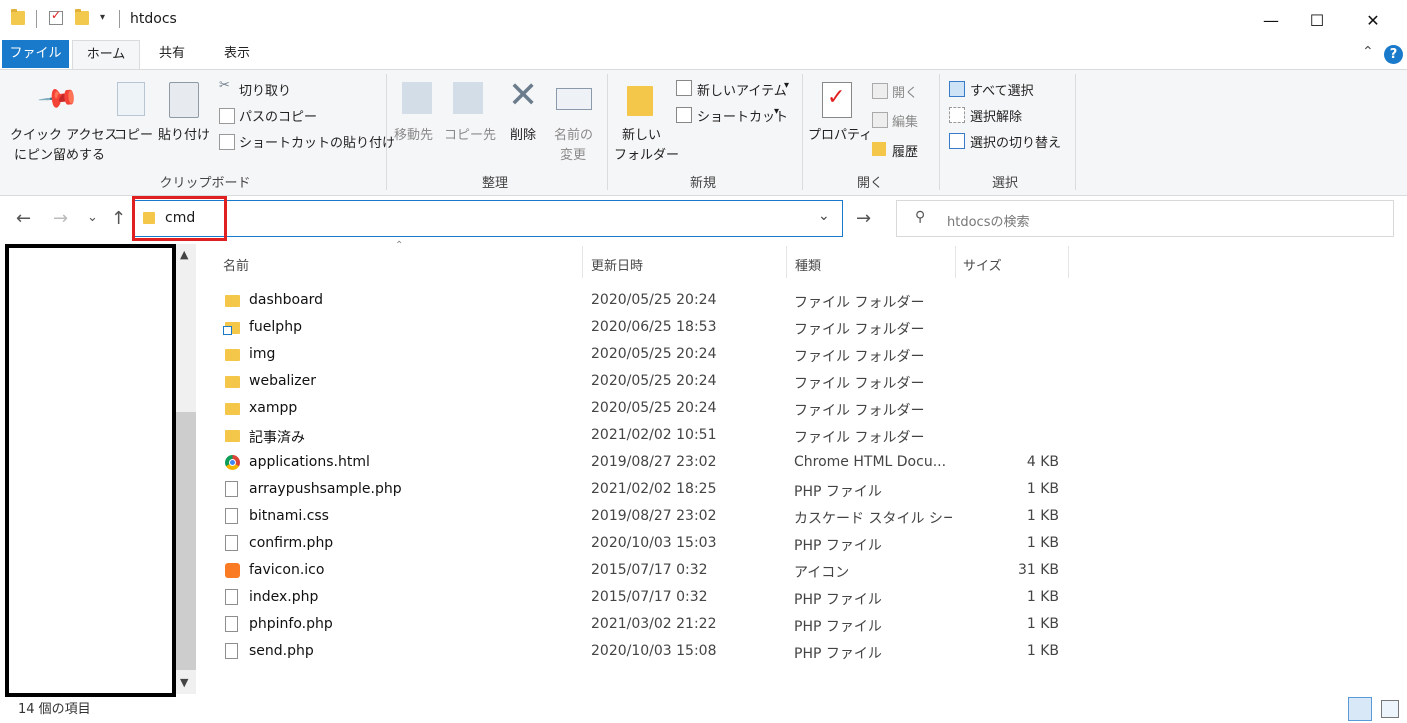 Image resolution: width=1407 pixels, height=723 pixels. I want to click on recent-locations-dropdown: ⌄, so click(92, 217).